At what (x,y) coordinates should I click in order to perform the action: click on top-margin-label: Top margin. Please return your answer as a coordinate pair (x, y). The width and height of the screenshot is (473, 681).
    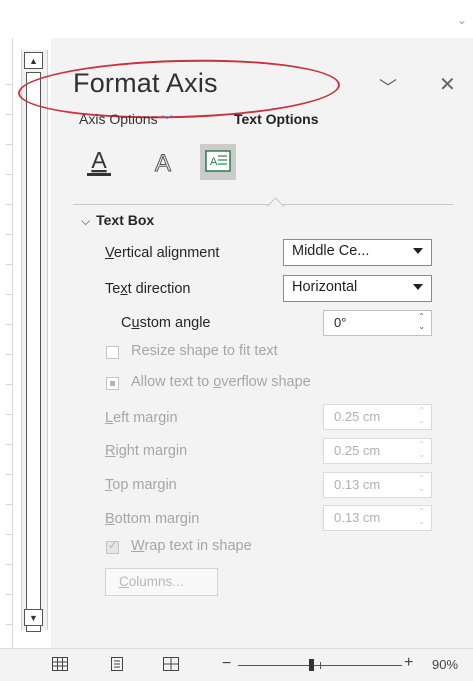
    Looking at the image, I should click on (141, 485).